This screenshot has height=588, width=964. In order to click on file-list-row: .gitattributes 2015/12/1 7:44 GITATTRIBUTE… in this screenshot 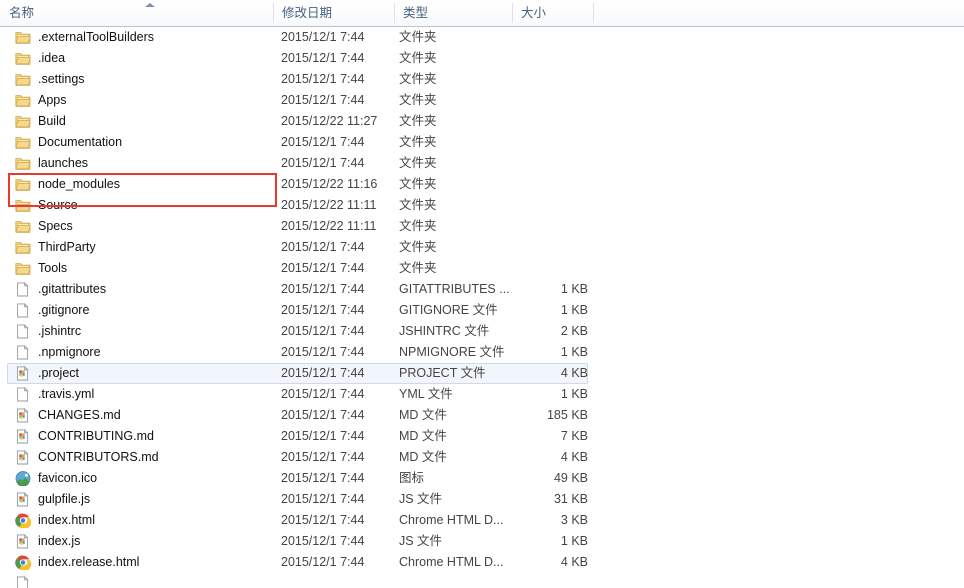, I will do `click(482, 289)`.